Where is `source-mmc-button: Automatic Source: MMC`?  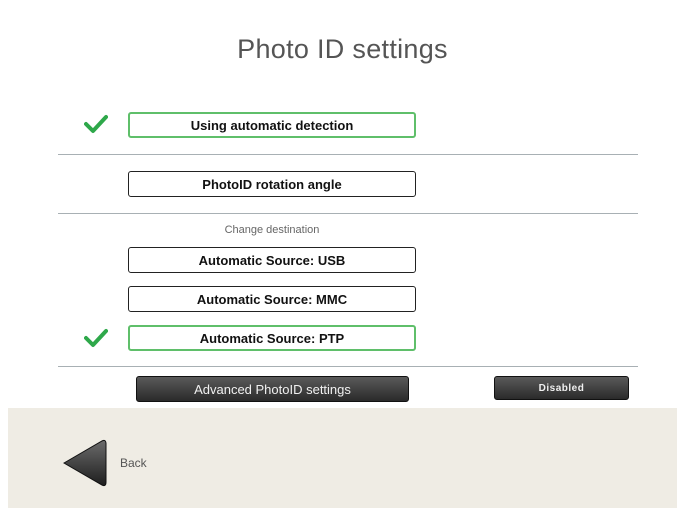 source-mmc-button: Automatic Source: MMC is located at coordinates (272, 299).